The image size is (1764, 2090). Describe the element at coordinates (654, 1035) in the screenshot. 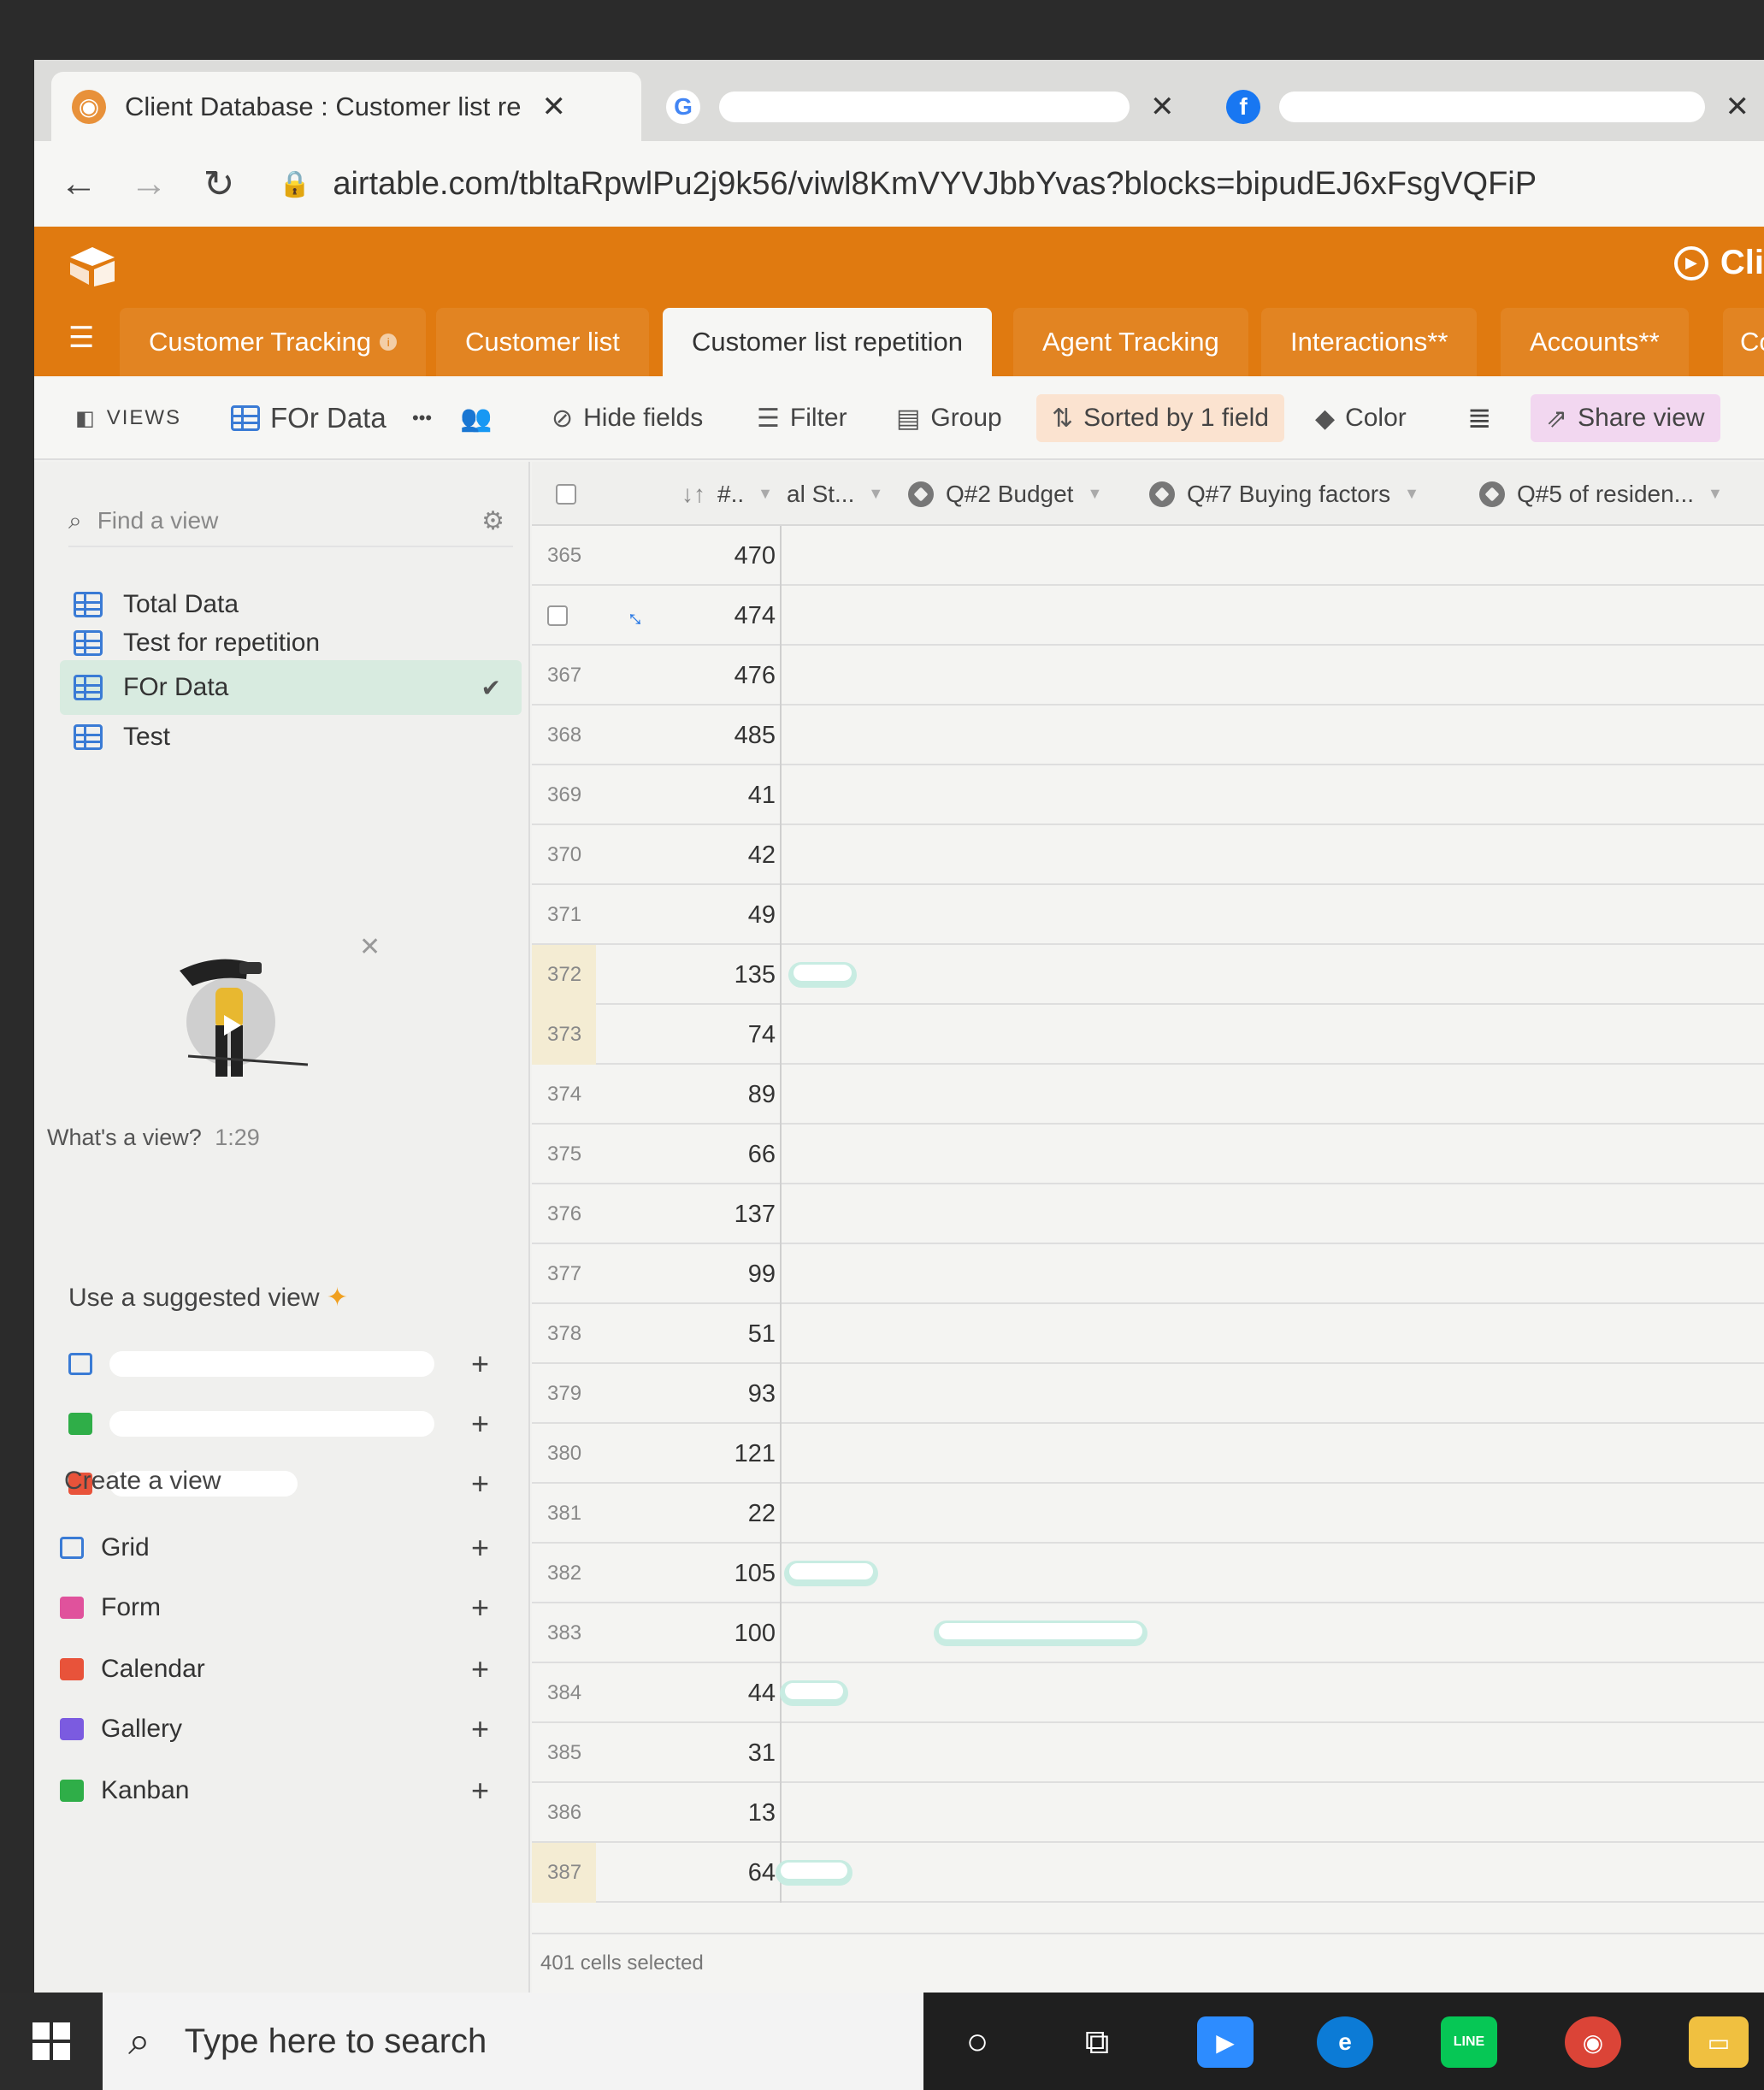

I see `number-cell: 74` at that location.